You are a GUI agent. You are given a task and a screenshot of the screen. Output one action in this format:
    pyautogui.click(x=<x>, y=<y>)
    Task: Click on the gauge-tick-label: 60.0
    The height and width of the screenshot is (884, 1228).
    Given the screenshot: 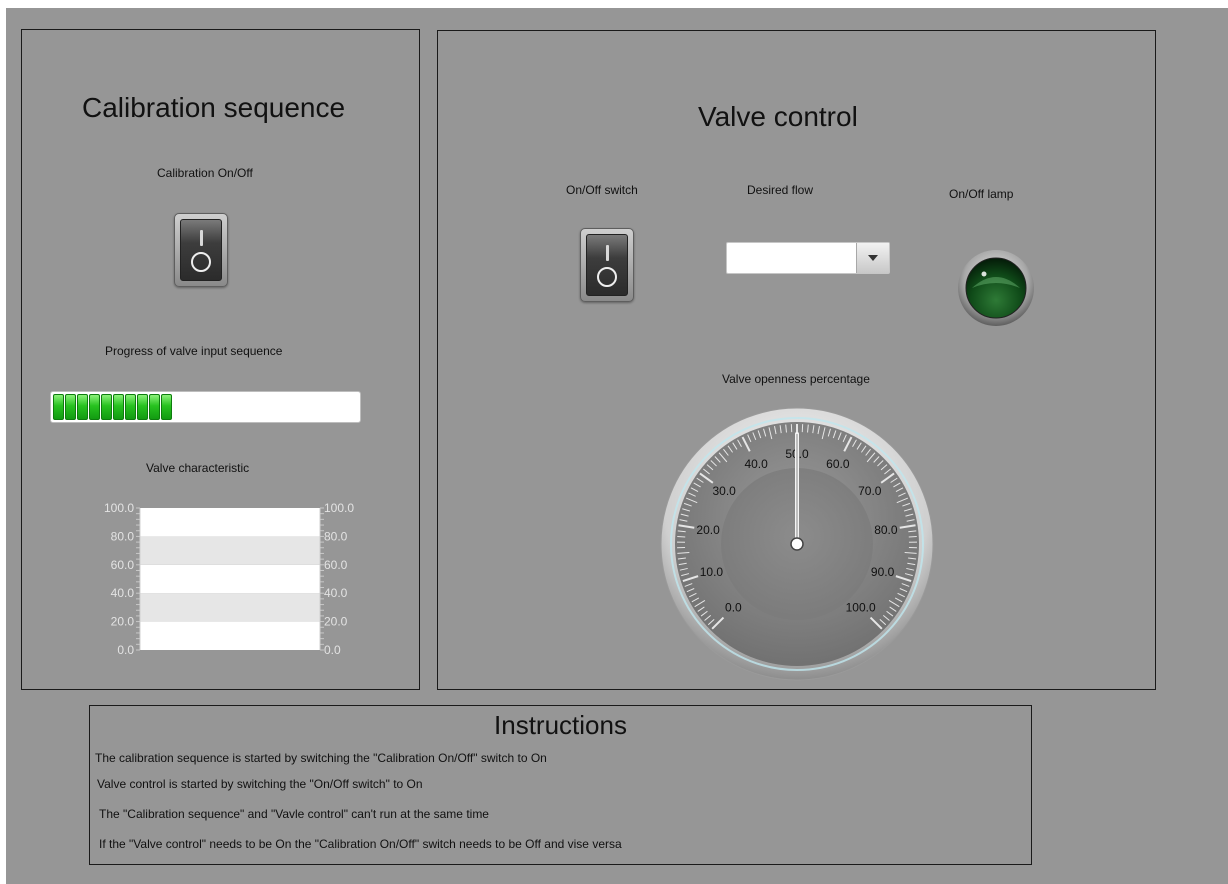 What is the action you would take?
    pyautogui.click(x=838, y=464)
    